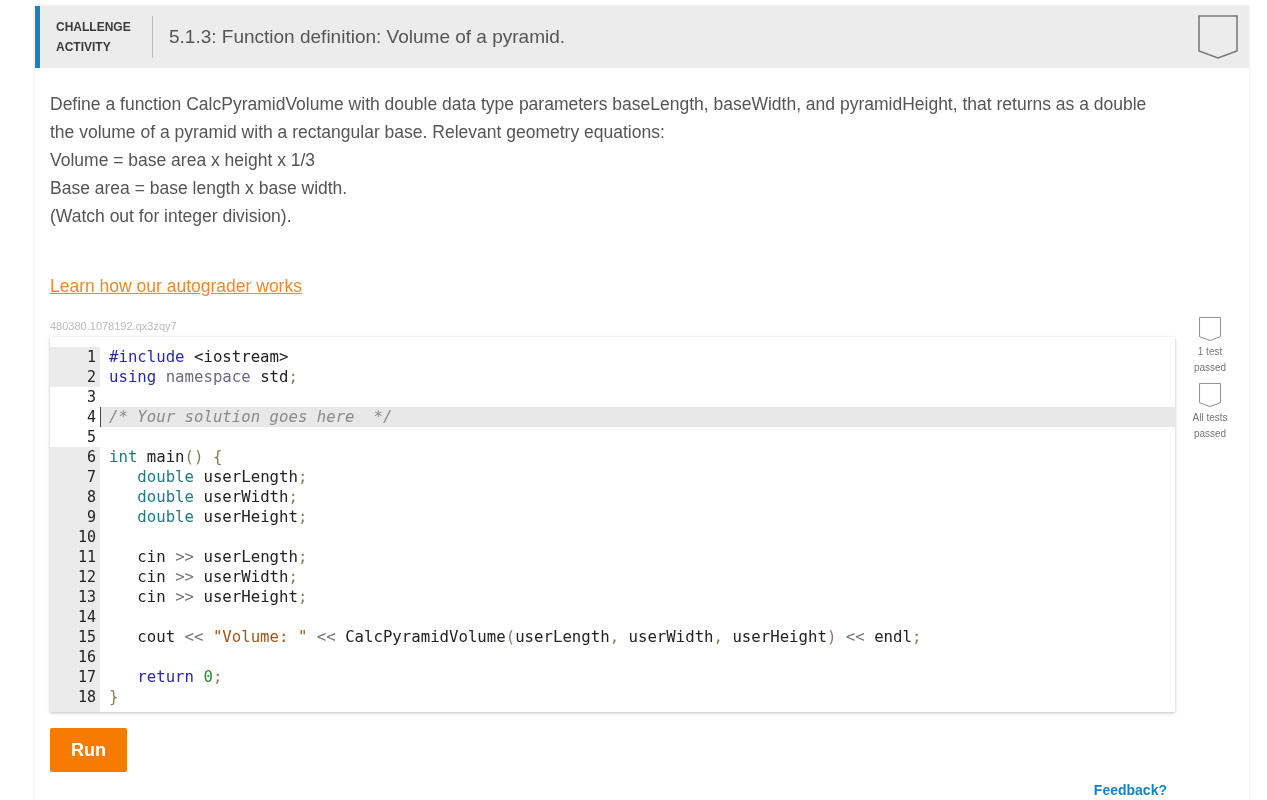 Image resolution: width=1267 pixels, height=800 pixels. What do you see at coordinates (203, 377) in the screenshot?
I see `code-line: using namespace std;` at bounding box center [203, 377].